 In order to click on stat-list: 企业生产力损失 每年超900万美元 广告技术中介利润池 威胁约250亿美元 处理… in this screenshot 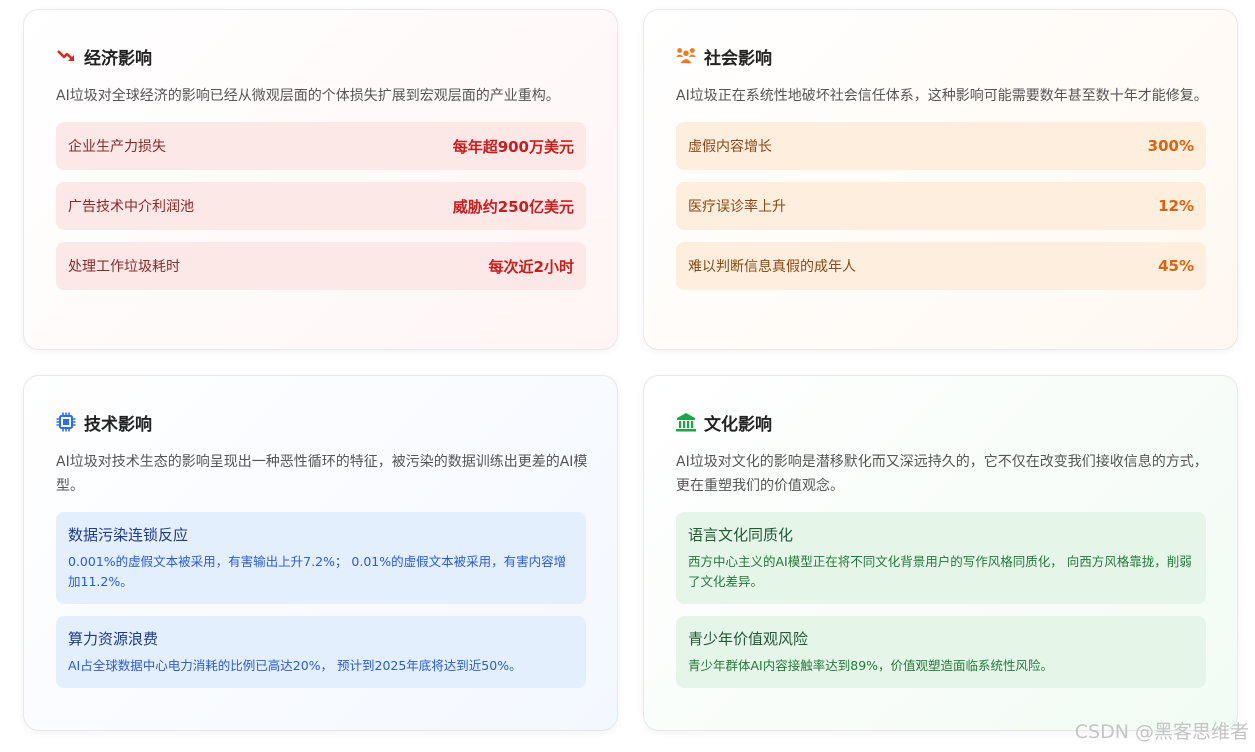, I will do `click(321, 206)`.